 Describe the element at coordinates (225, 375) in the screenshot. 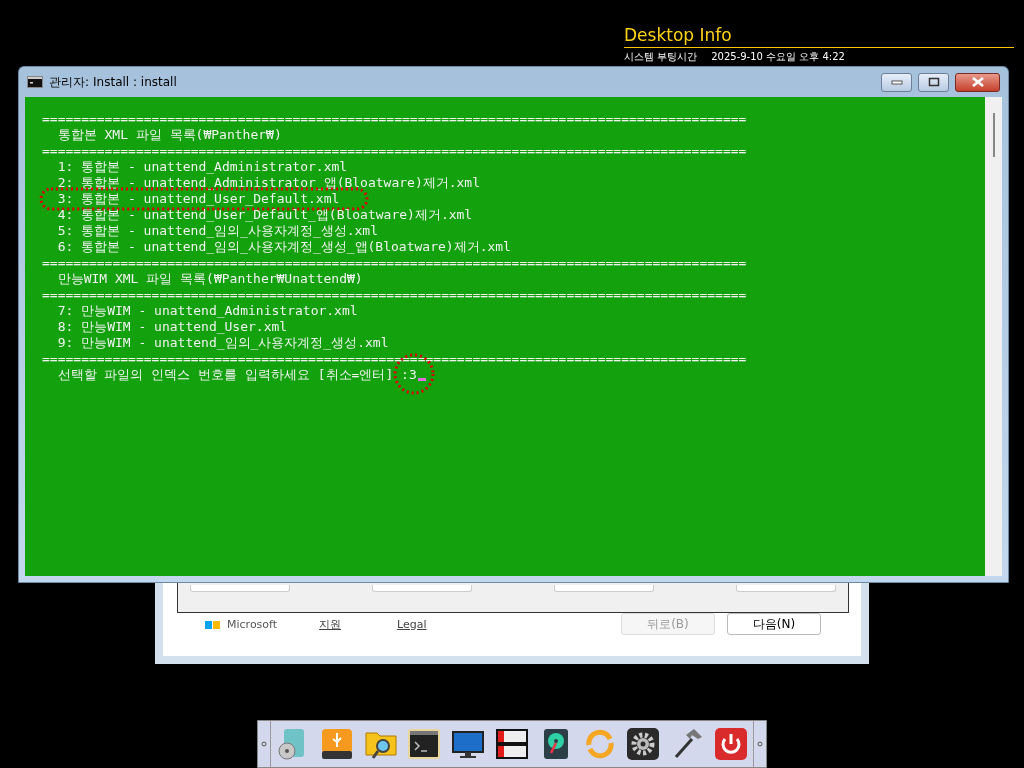

I see `console-prompt: 선택할 파일의 인덱스 번호를 입력하세요 [취소=엔터]` at that location.